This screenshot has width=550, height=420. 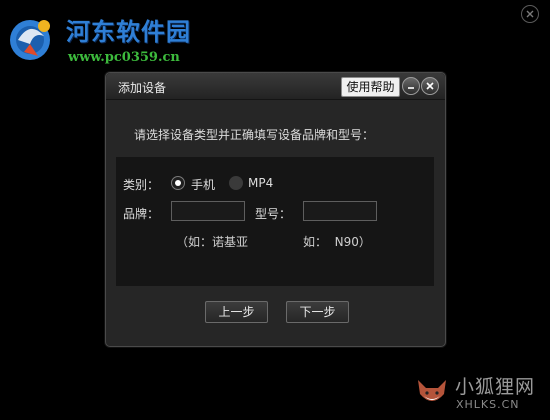 I want to click on brand-hint: （如：诺基亚, so click(x=212, y=242).